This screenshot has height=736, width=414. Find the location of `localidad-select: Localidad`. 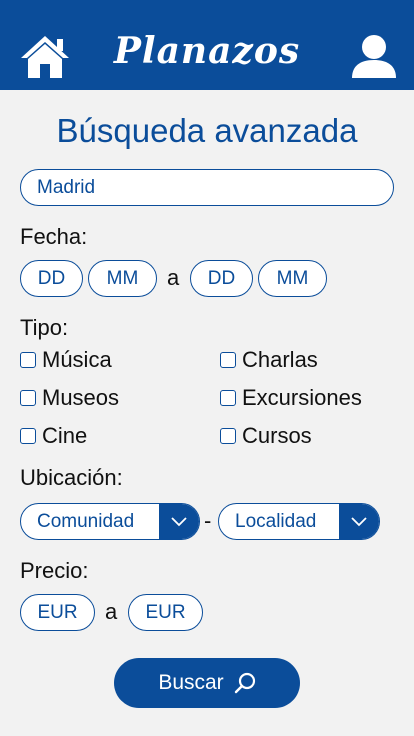

localidad-select: Localidad is located at coordinates (299, 521).